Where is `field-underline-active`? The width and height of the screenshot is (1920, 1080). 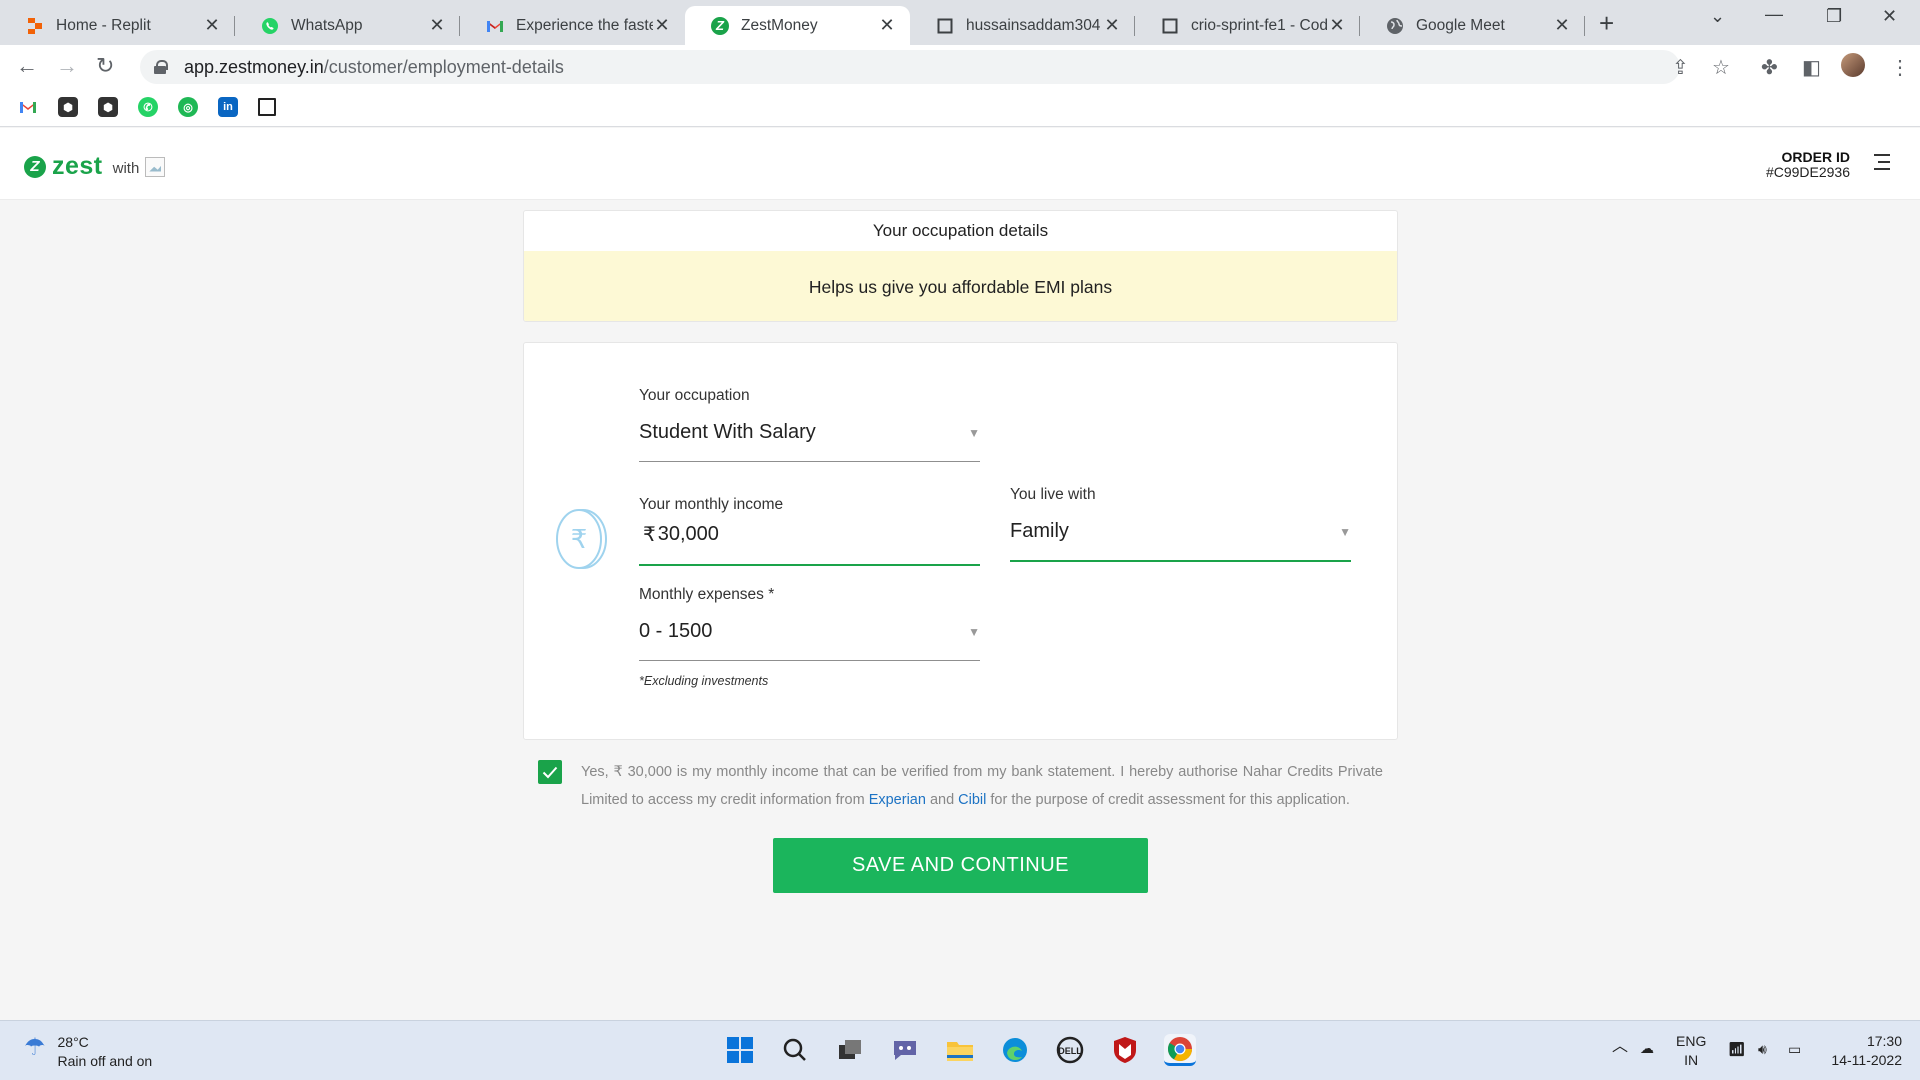
field-underline-active is located at coordinates (809, 565).